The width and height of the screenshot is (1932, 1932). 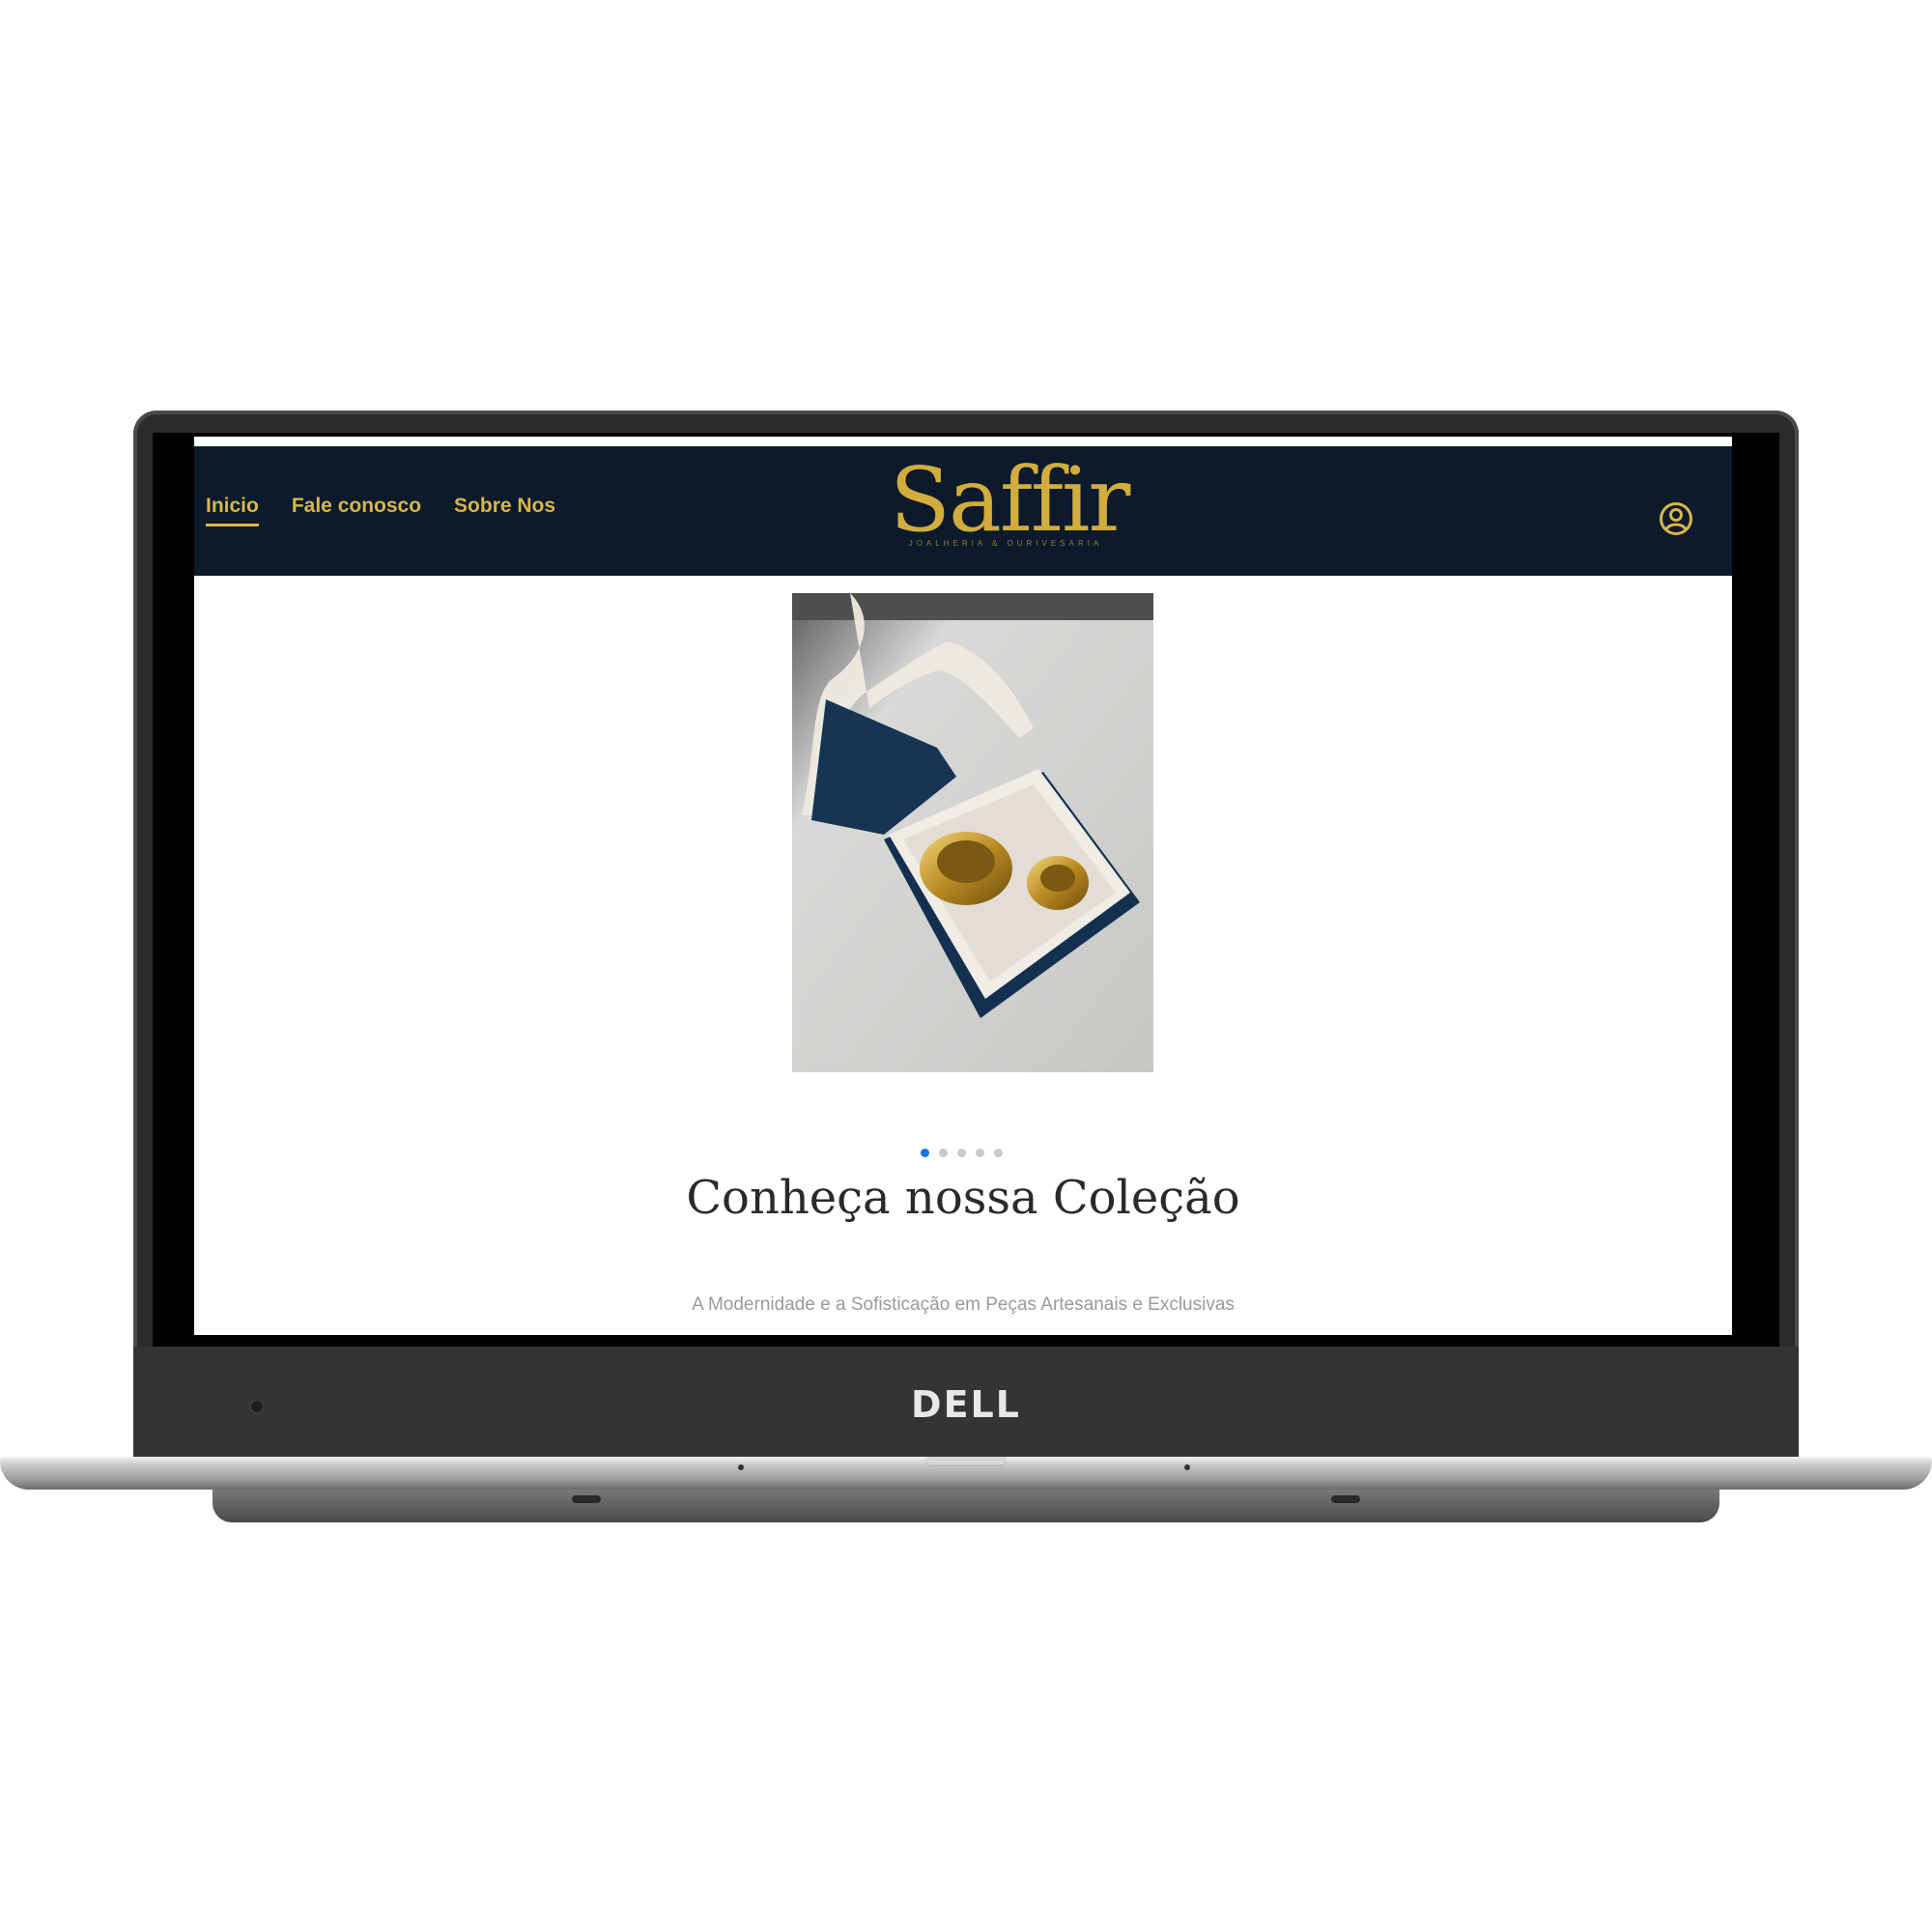 I want to click on site-logo: Saffir JOALHERIA & OURIVESARIA, so click(x=1010, y=510).